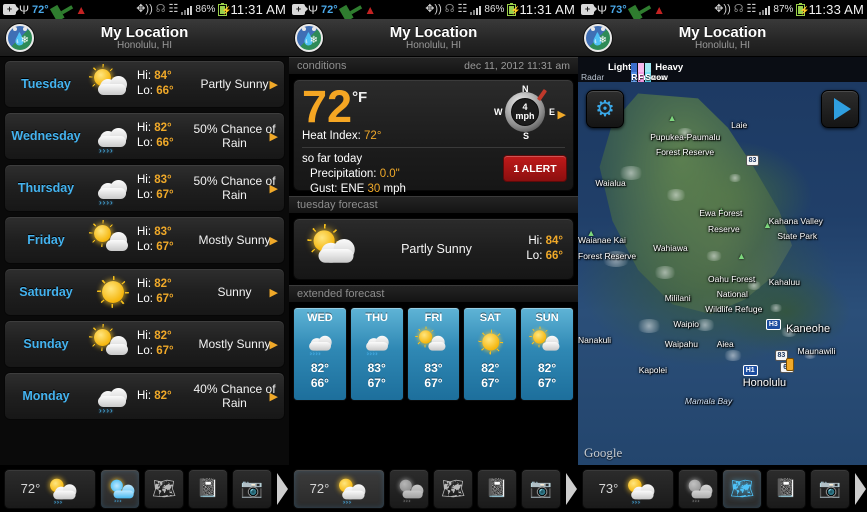 The height and width of the screenshot is (512, 867). Describe the element at coordinates (620, 67) in the screenshot. I see `legend-light-label: Light` at that location.